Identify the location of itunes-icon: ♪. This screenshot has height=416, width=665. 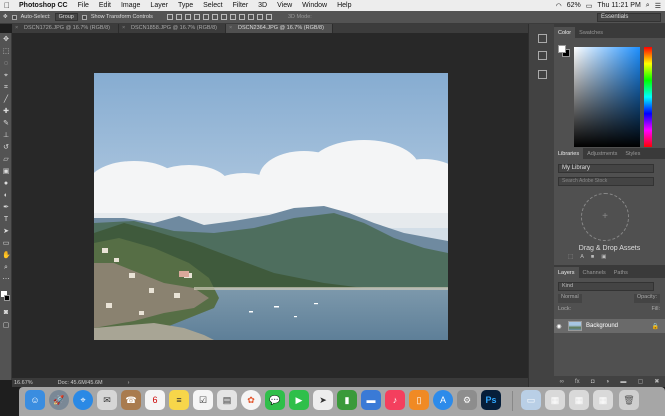
(395, 400).